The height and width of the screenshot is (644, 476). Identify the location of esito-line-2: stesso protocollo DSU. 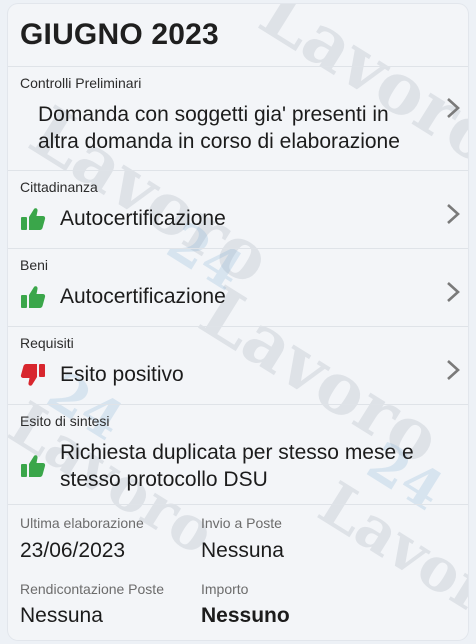
(164, 479).